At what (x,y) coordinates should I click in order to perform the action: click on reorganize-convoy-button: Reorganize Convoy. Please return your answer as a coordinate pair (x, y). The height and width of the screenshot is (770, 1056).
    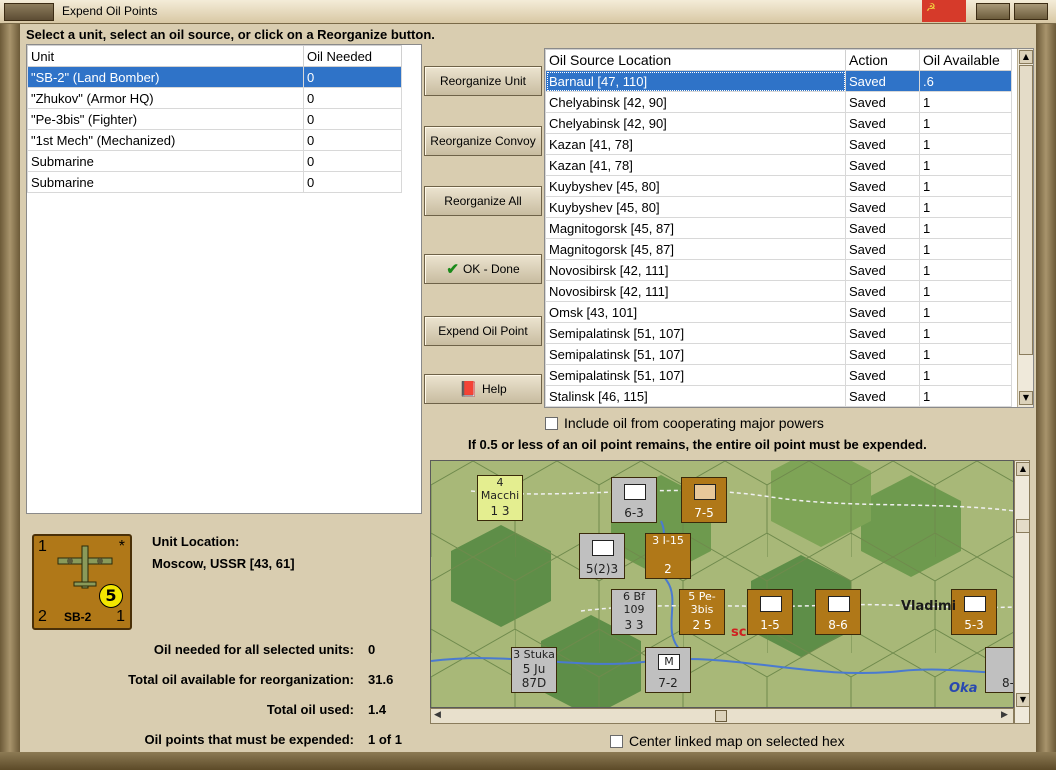
    Looking at the image, I should click on (483, 141).